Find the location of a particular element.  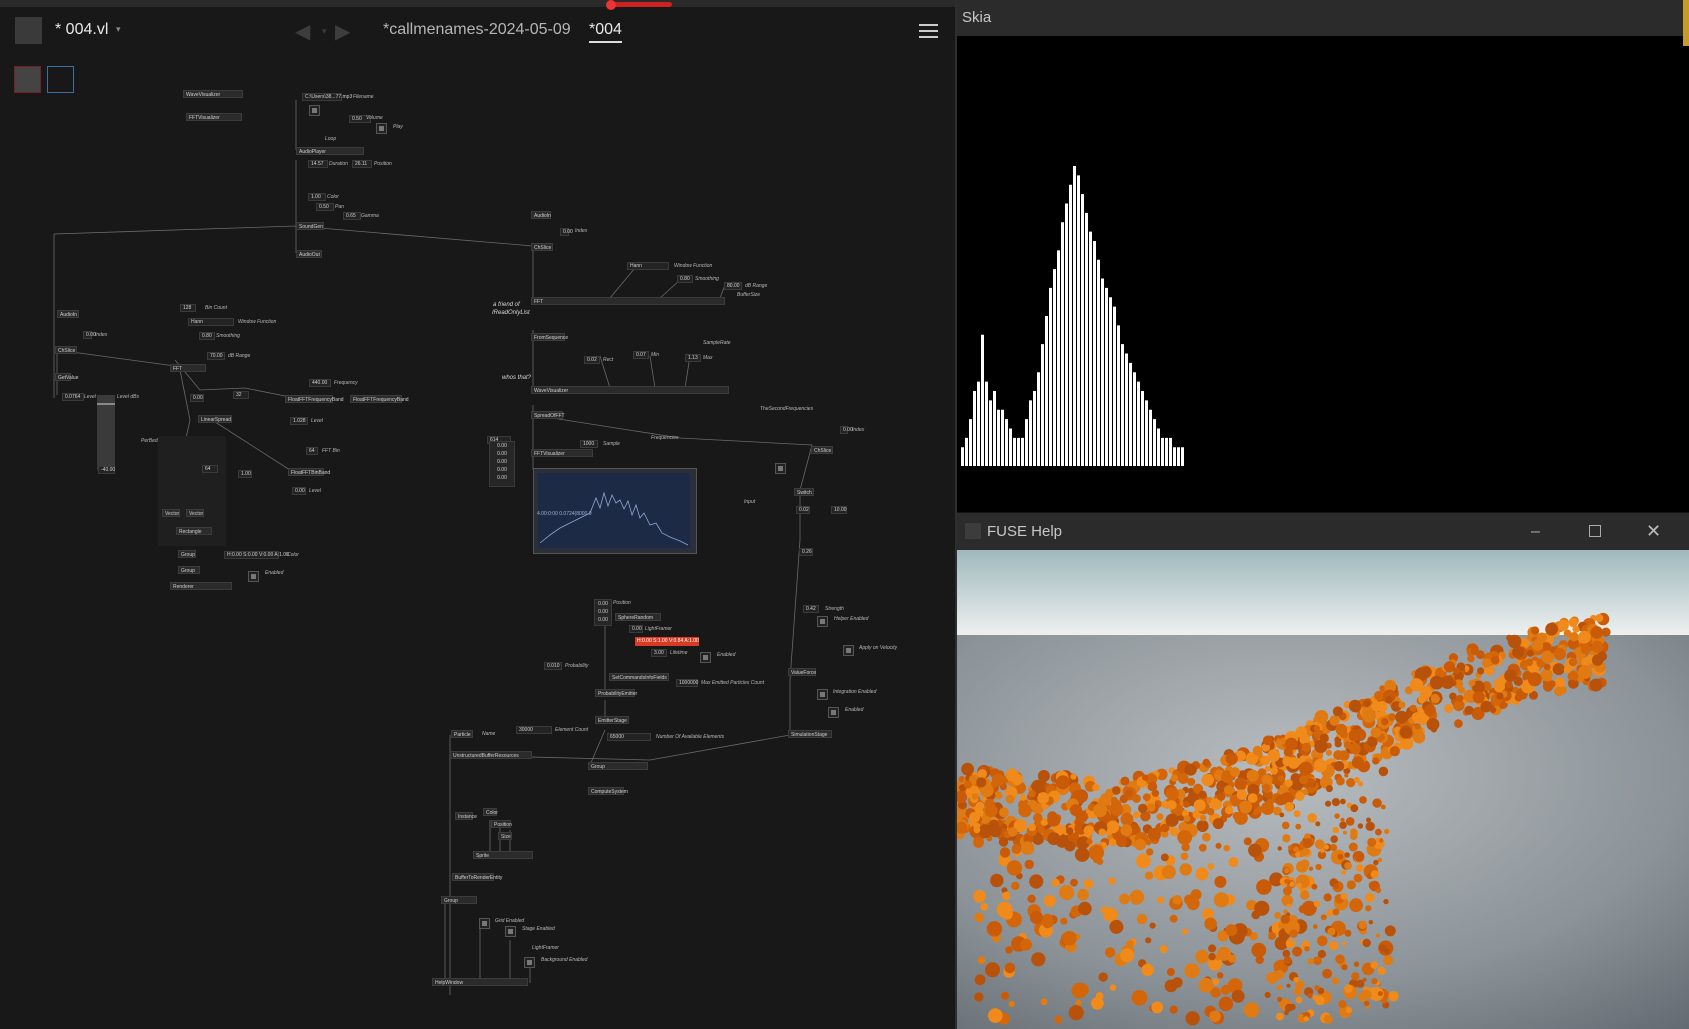

node-renderer: Renderer is located at coordinates (201, 586).